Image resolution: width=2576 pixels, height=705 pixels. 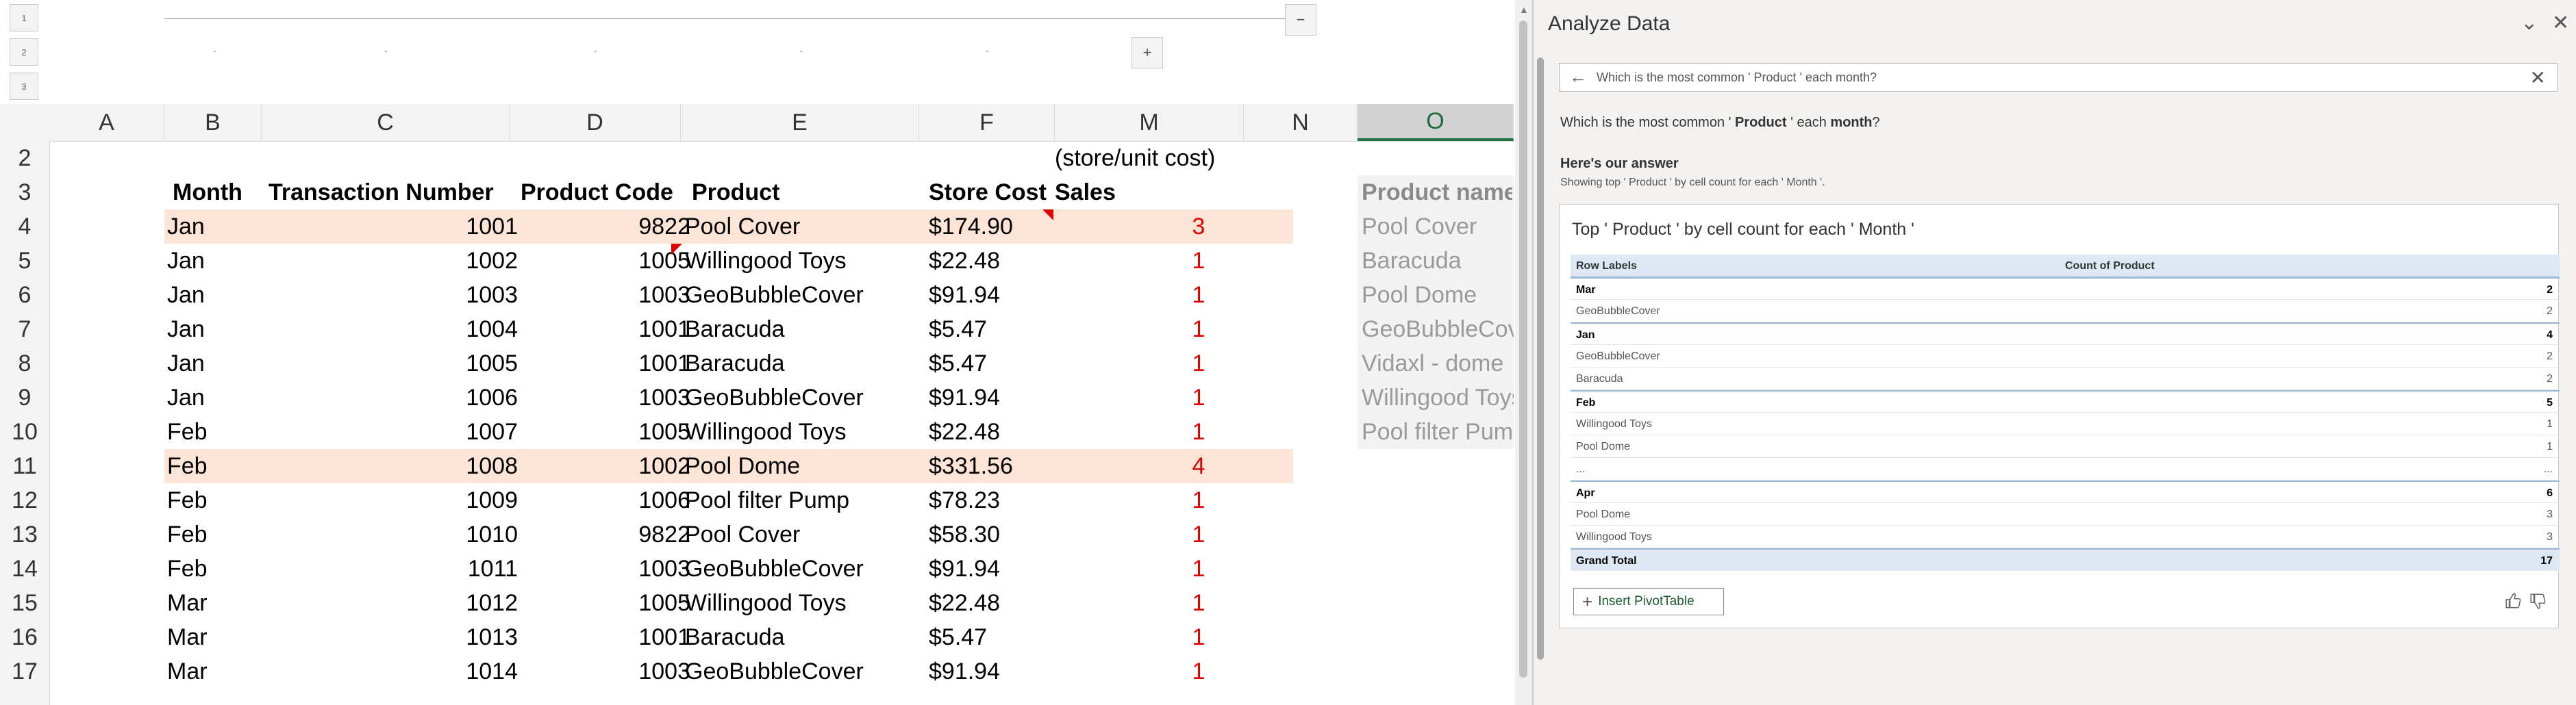 What do you see at coordinates (1014, 534) in the screenshot?
I see `cell-store-cost: $58.30` at bounding box center [1014, 534].